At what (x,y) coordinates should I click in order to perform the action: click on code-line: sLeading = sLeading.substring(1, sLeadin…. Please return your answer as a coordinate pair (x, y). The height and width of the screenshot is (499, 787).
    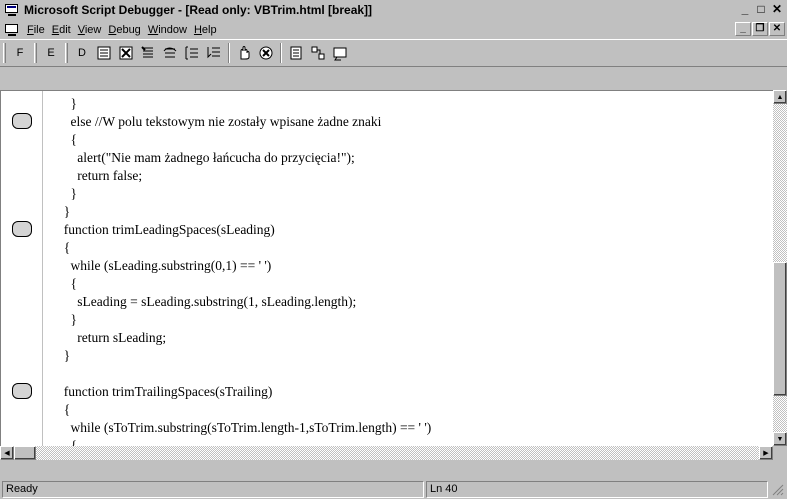
    Looking at the image, I should click on (207, 301).